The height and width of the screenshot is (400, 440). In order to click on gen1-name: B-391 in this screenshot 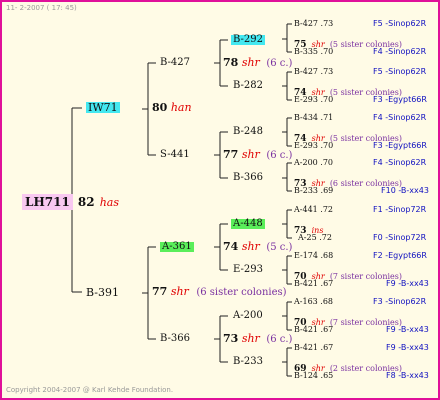, I will do `click(102, 292)`.